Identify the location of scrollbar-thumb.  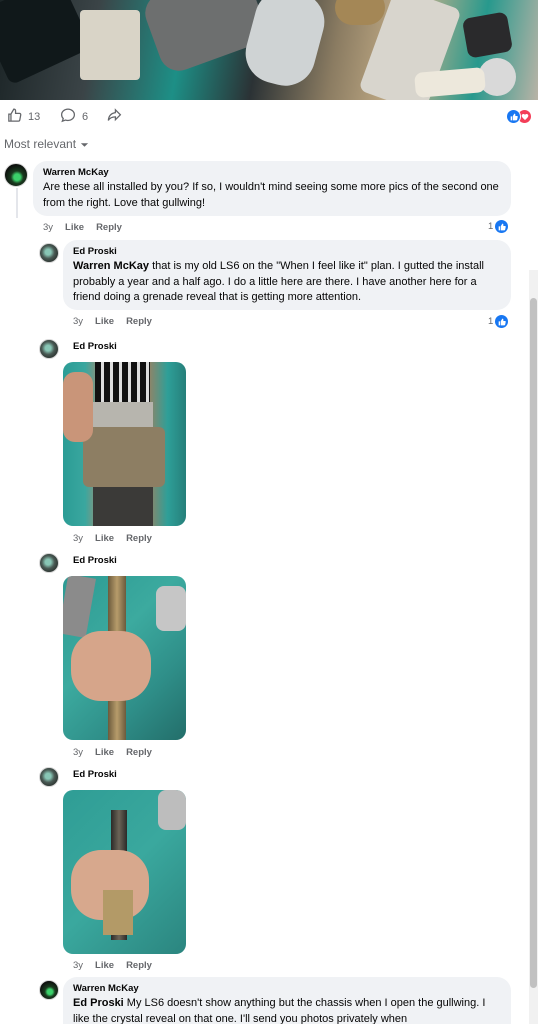
(533, 643).